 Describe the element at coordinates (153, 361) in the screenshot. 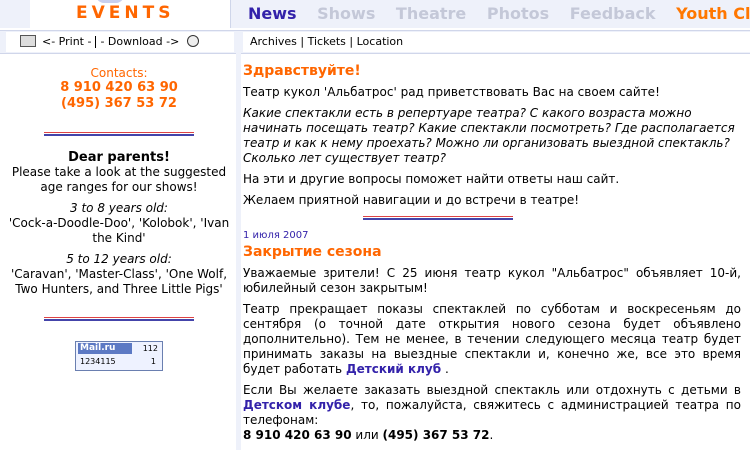

I see `counter-value-3: 1` at that location.